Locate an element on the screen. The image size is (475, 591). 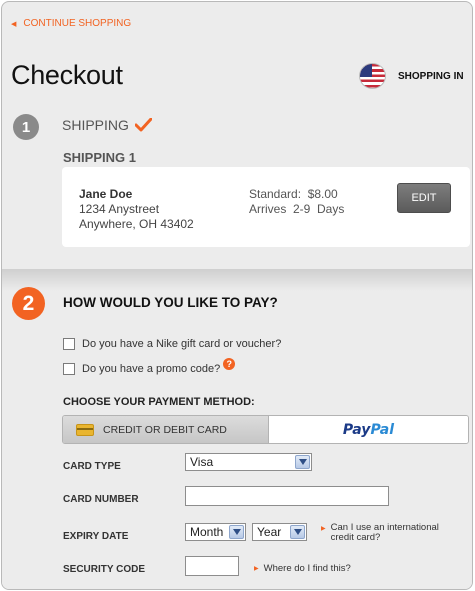
expiry-date-label: EXPIRY DATE is located at coordinates (96, 536).